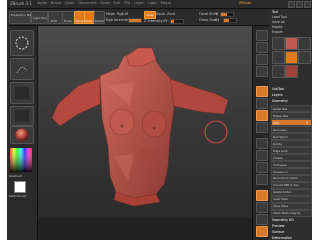 This screenshot has width=320, height=240. I want to click on texture-selector, so click(22, 116).